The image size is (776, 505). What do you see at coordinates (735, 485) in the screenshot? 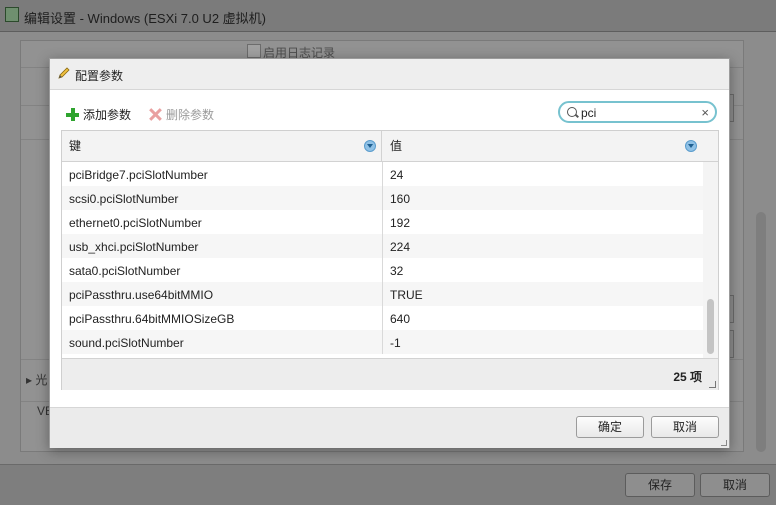
I see `window-cancel-button: 取消` at bounding box center [735, 485].